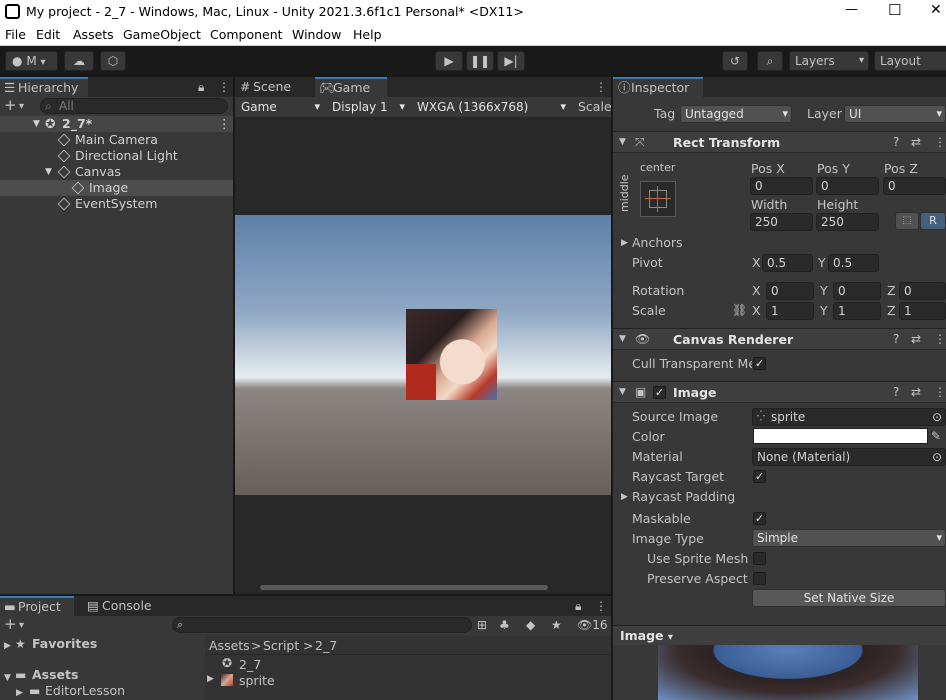 The image size is (946, 700). Describe the element at coordinates (849, 417) in the screenshot. I see `source-image-field: ⁛ sprite ⊙` at that location.